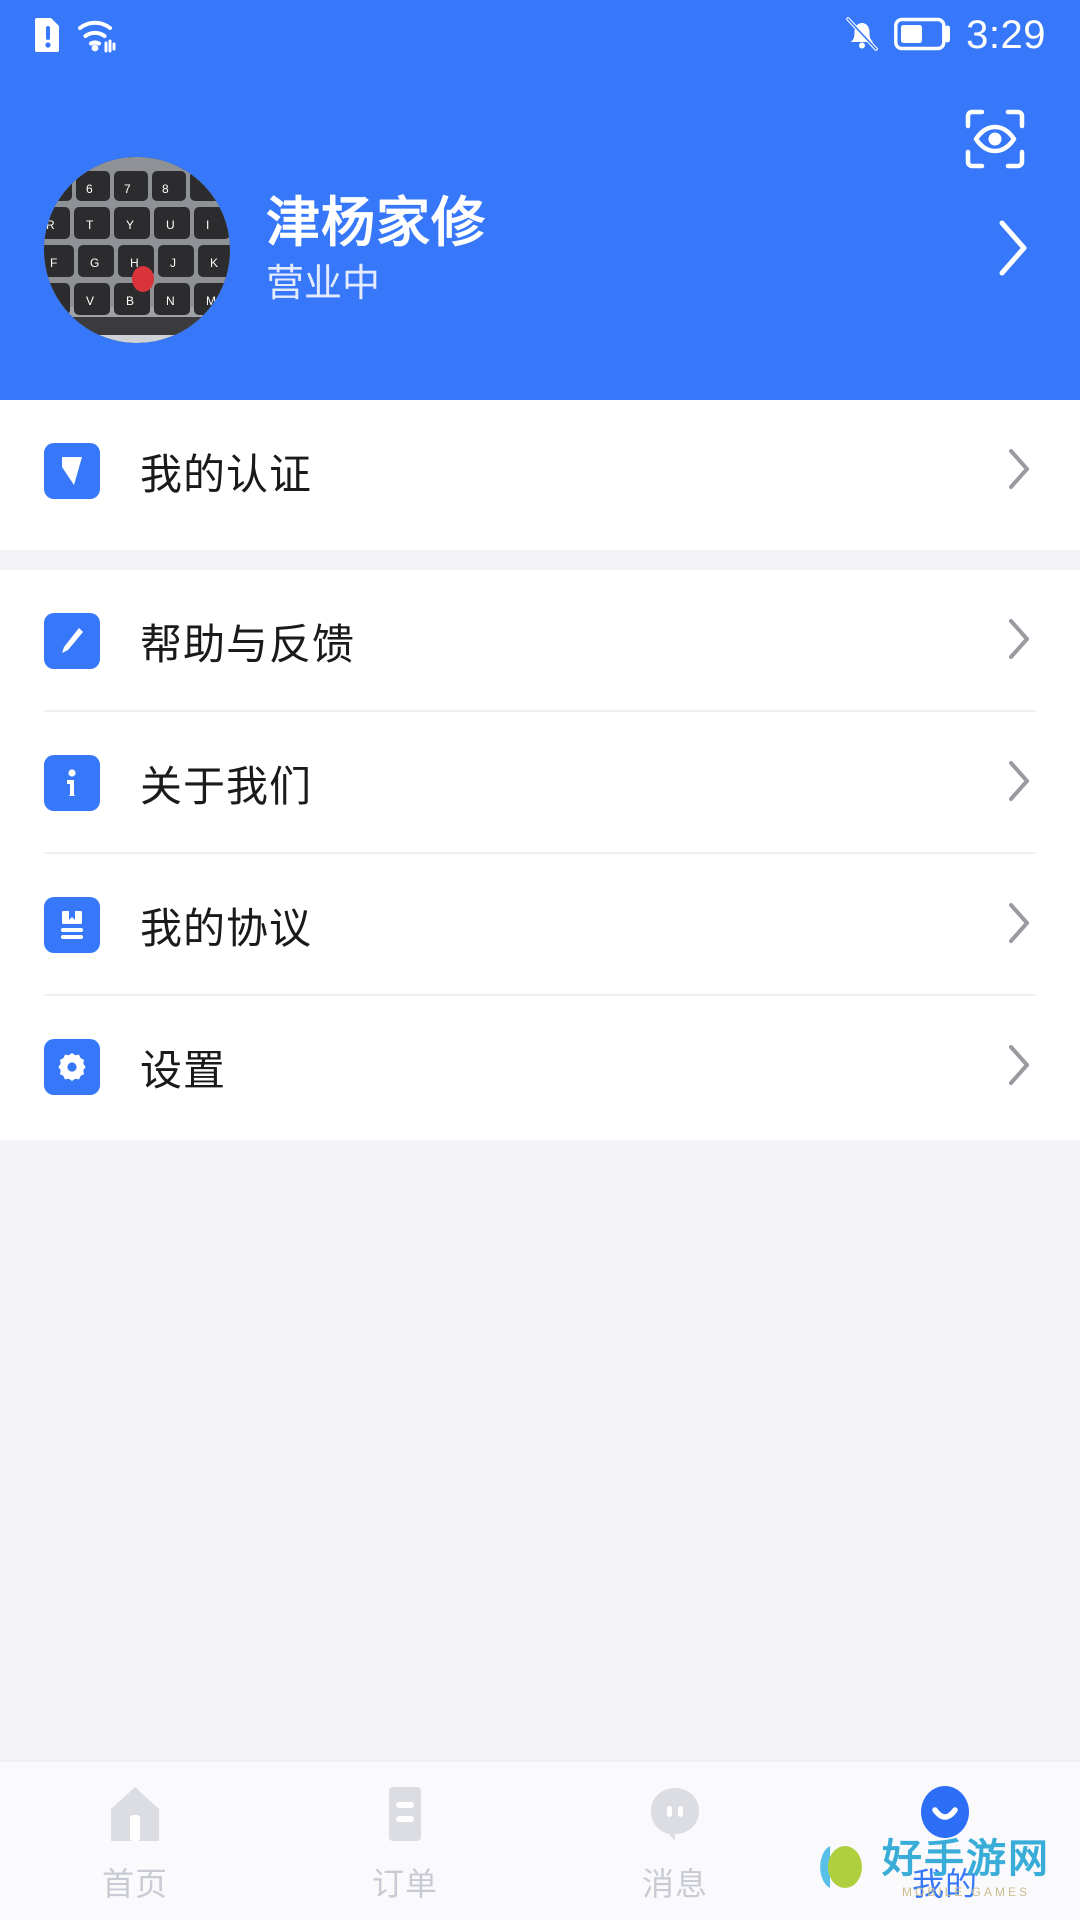  I want to click on tab-mine: 我的, so click(945, 1841).